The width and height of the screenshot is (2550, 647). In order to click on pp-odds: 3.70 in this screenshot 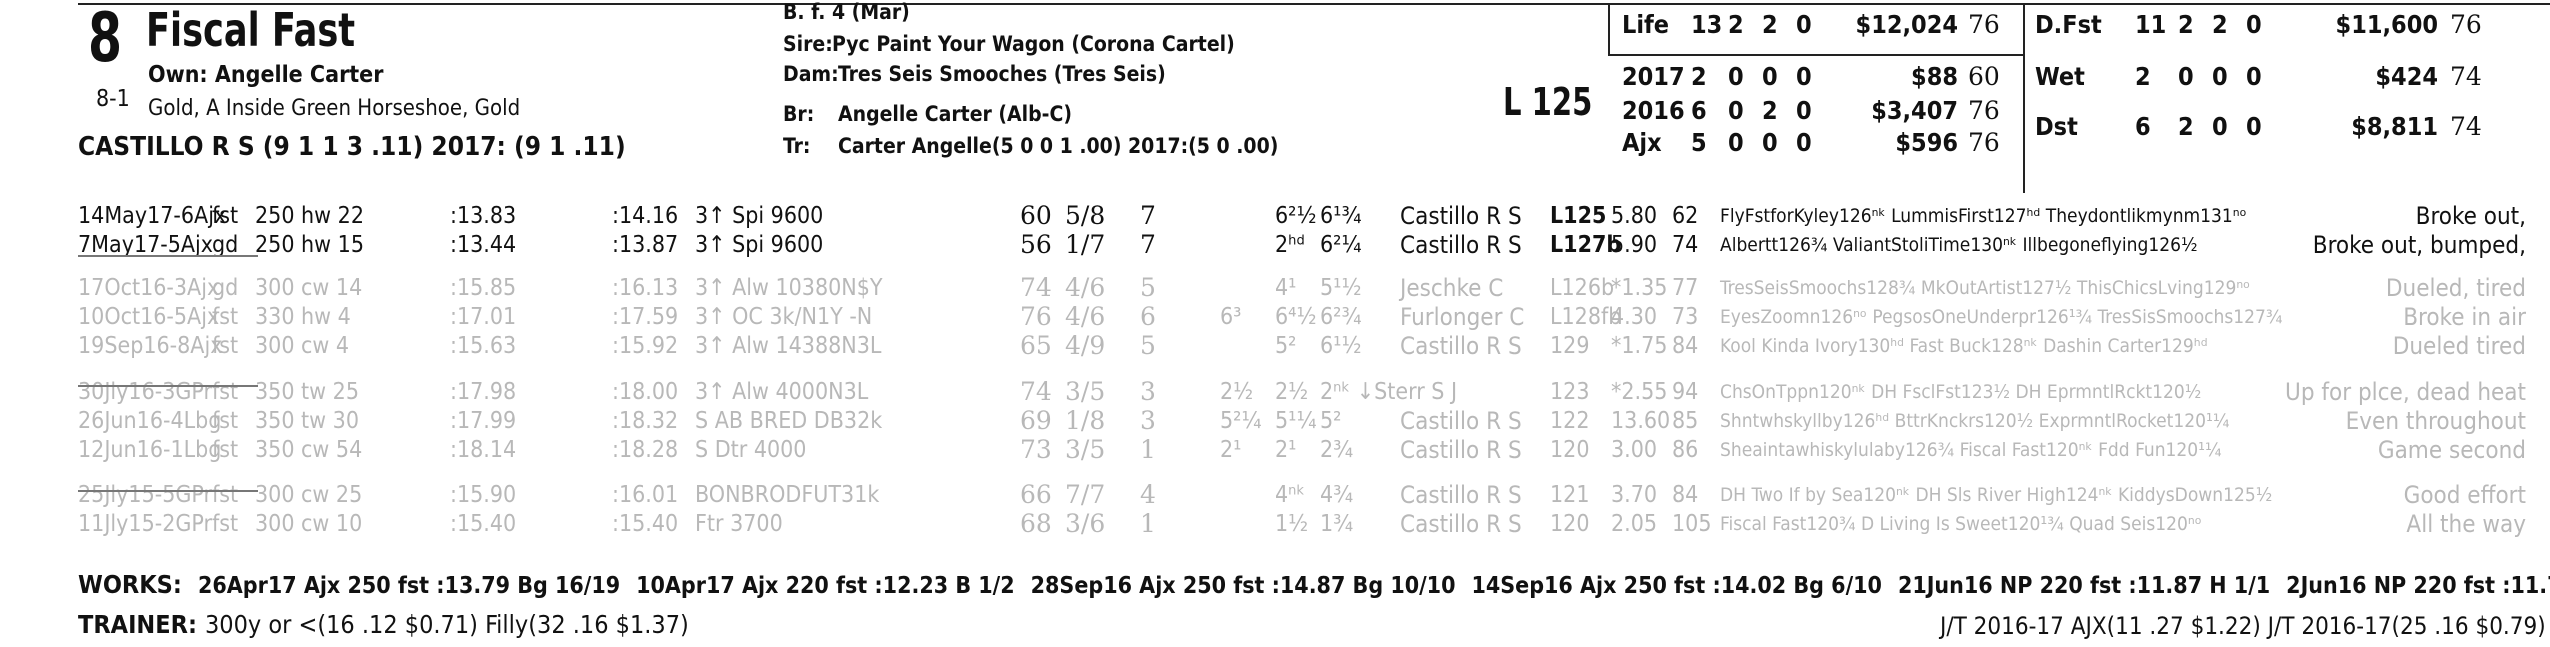, I will do `click(1634, 495)`.